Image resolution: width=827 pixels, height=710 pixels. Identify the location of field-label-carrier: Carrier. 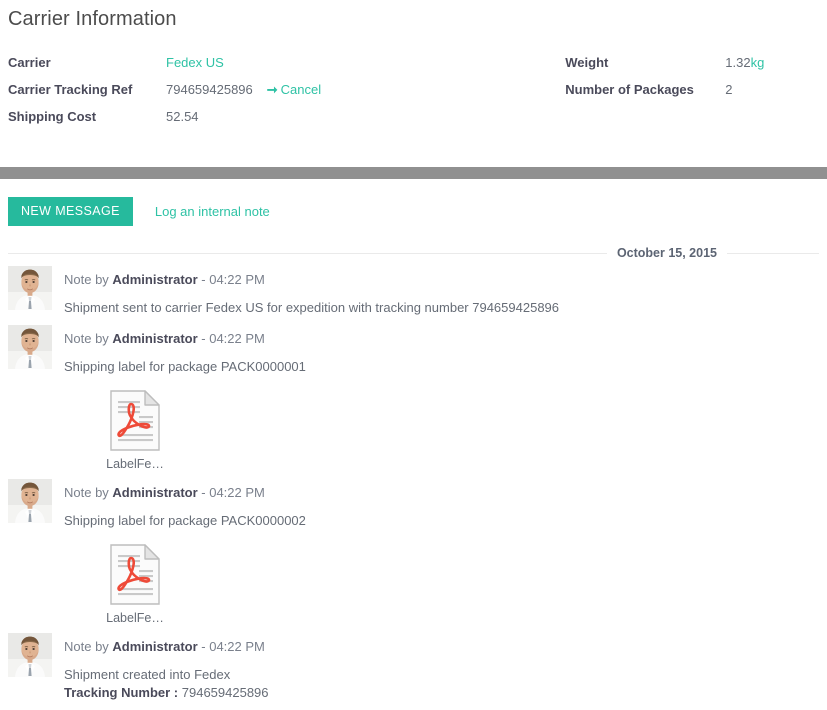
(29, 62).